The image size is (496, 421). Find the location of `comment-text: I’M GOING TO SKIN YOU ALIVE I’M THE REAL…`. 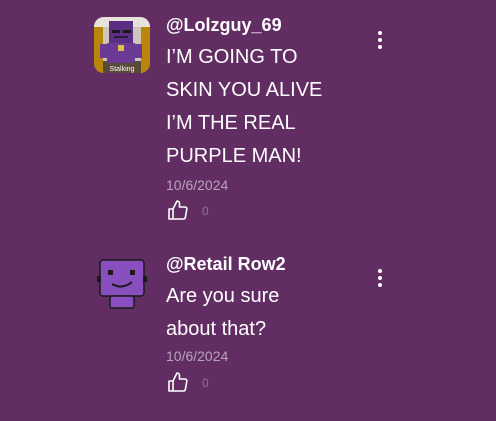

comment-text: I’M GOING TO SKIN YOU ALIVE I’M THE REAL… is located at coordinates (244, 107).